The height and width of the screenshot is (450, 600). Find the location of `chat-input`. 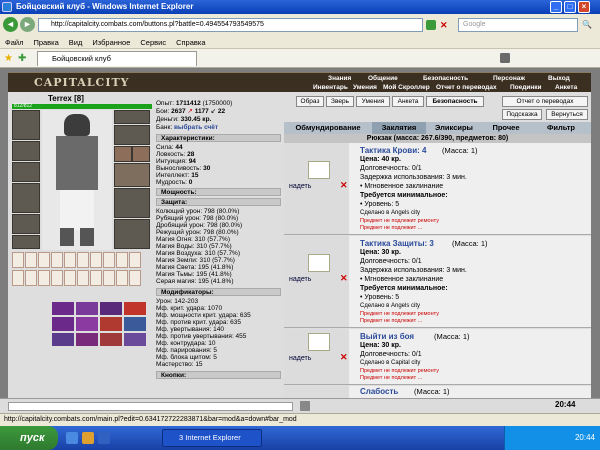

chat-input is located at coordinates (150, 406).